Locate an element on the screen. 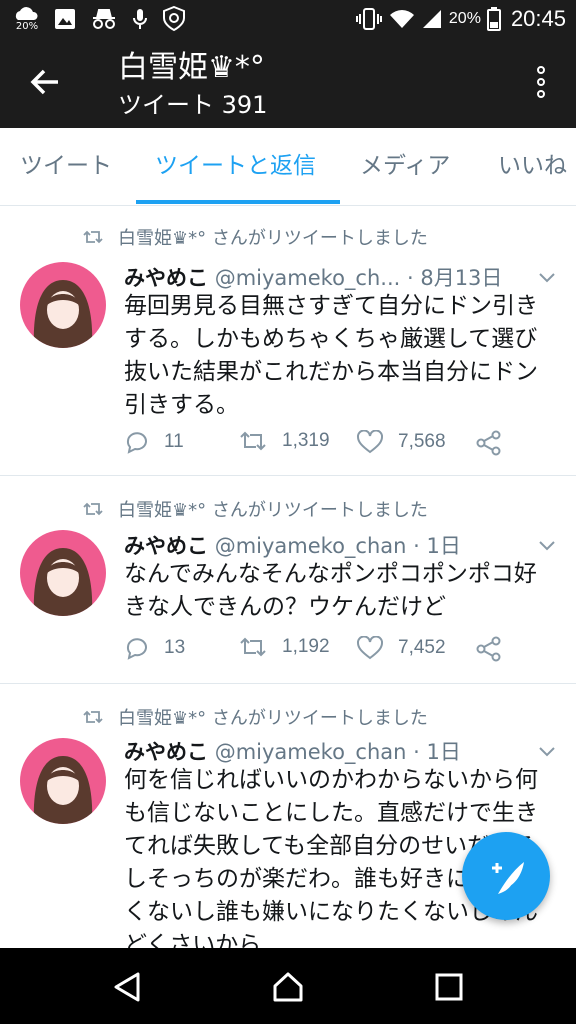 The image size is (576, 1024). battery-percent: 20% is located at coordinates (464, 18).